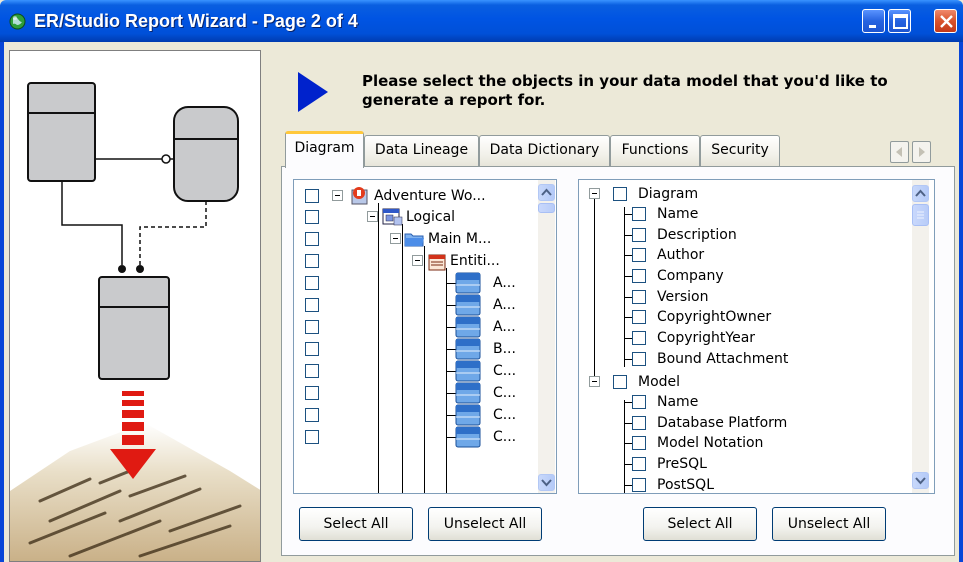 The image size is (963, 562). What do you see at coordinates (961, 302) in the screenshot?
I see `window-frame-right` at bounding box center [961, 302].